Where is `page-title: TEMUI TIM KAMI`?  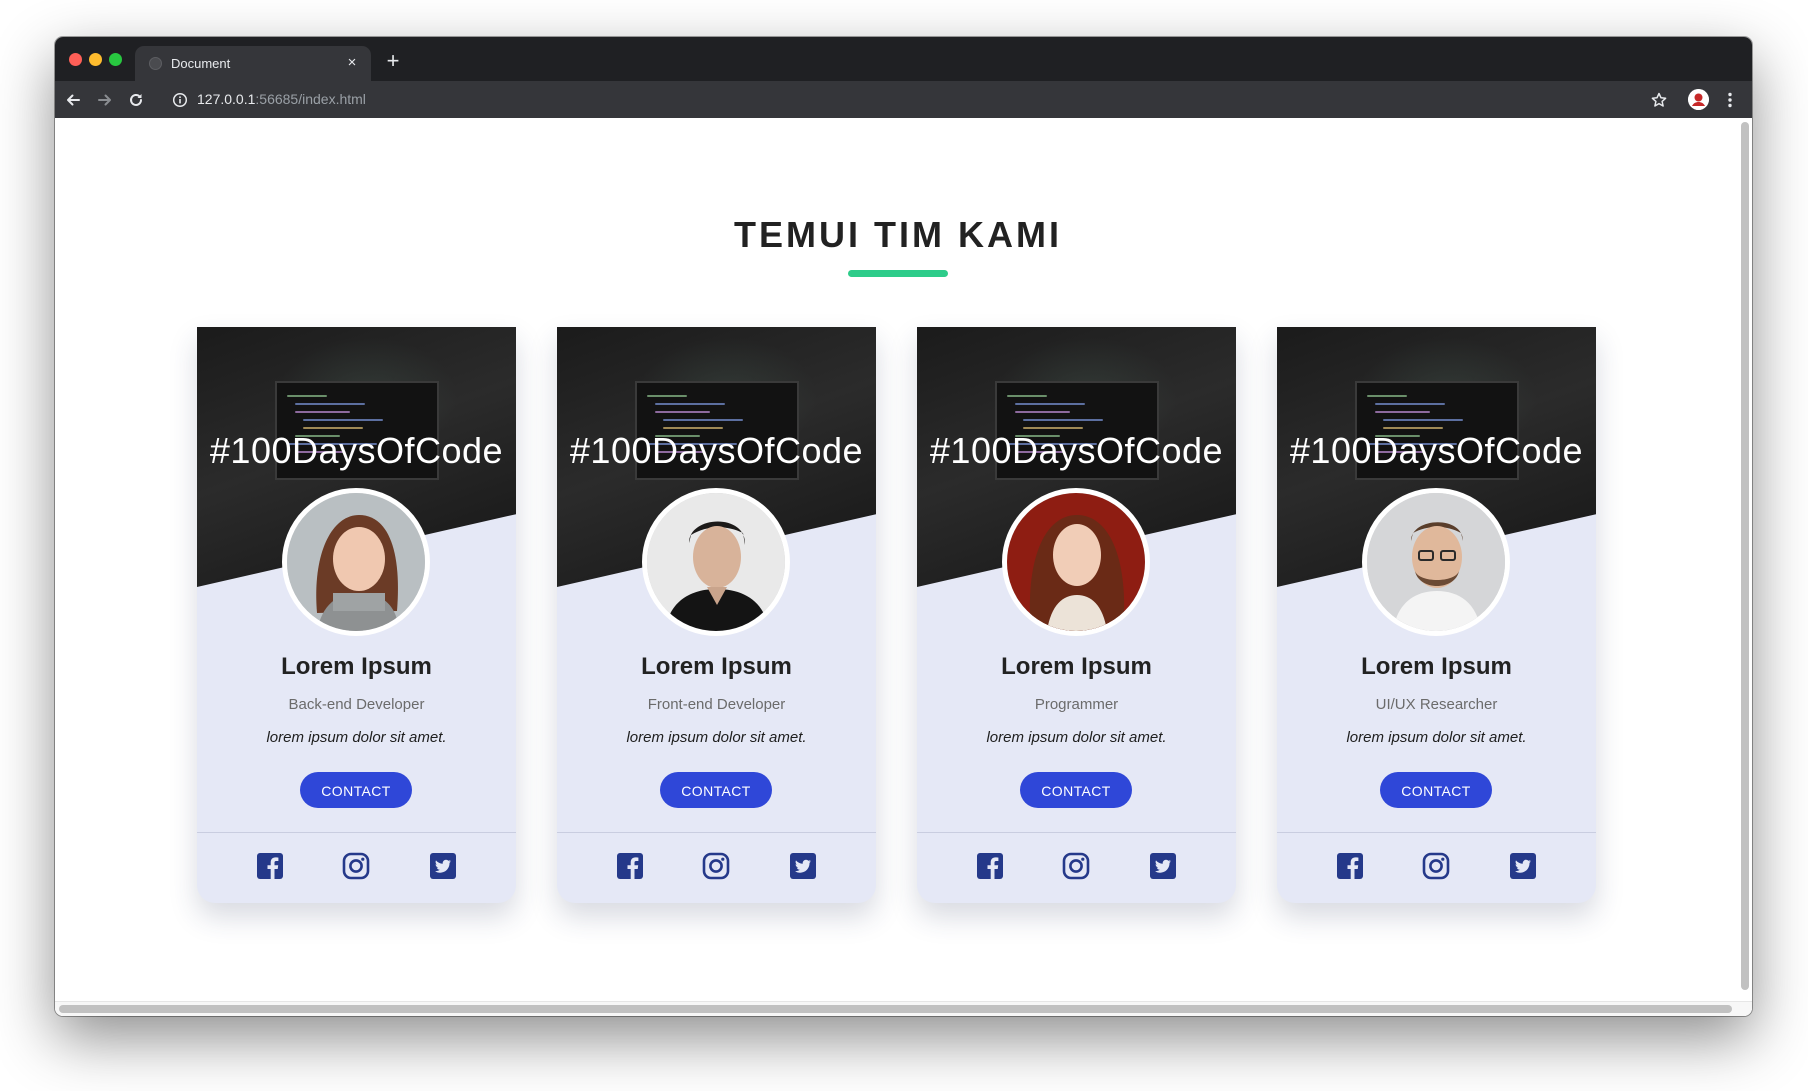
page-title: TEMUI TIM KAMI is located at coordinates (898, 234).